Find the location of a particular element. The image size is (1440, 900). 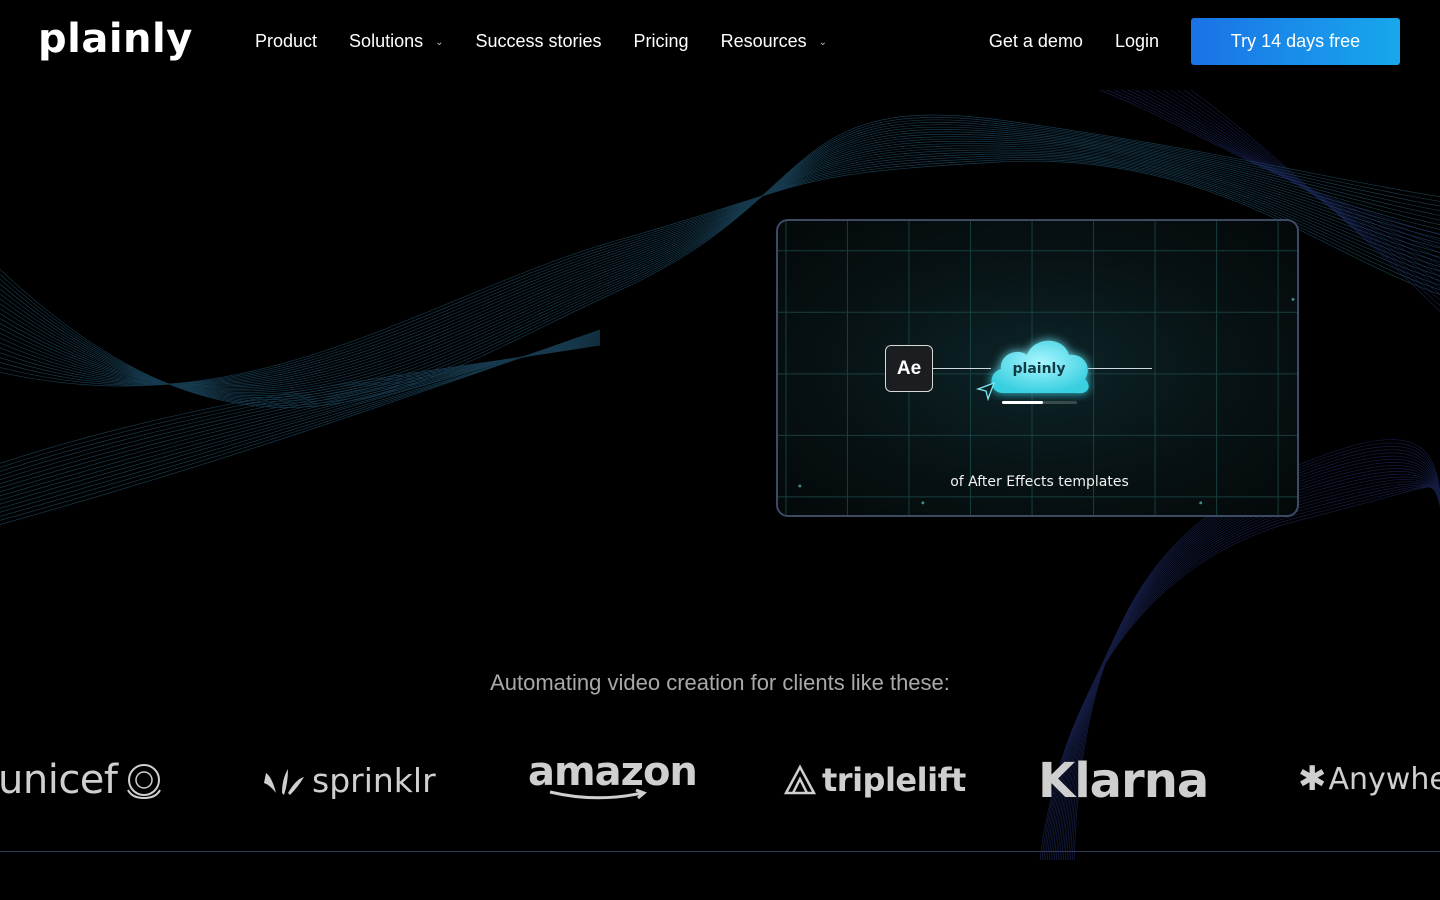

amazon-logo: amazon is located at coordinates (613, 776).